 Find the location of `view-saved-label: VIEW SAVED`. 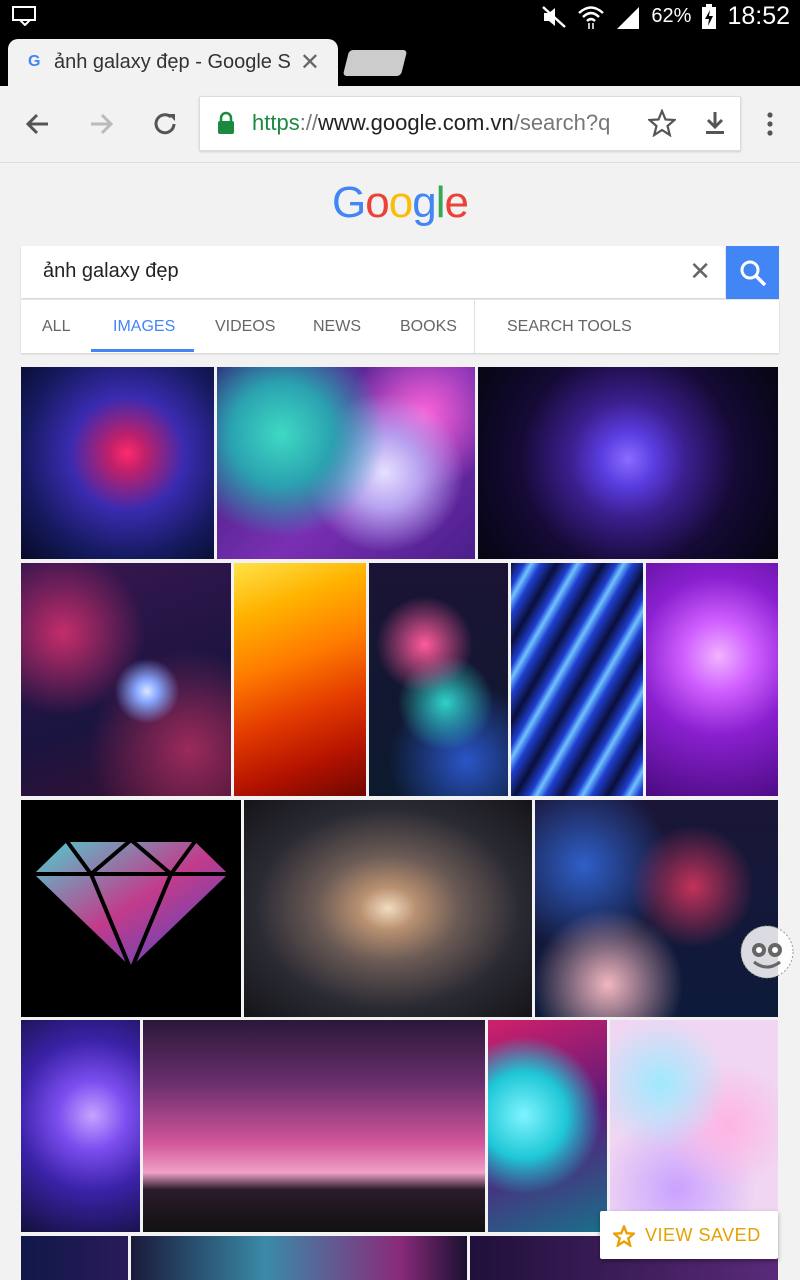

view-saved-label: VIEW SAVED is located at coordinates (703, 1235).